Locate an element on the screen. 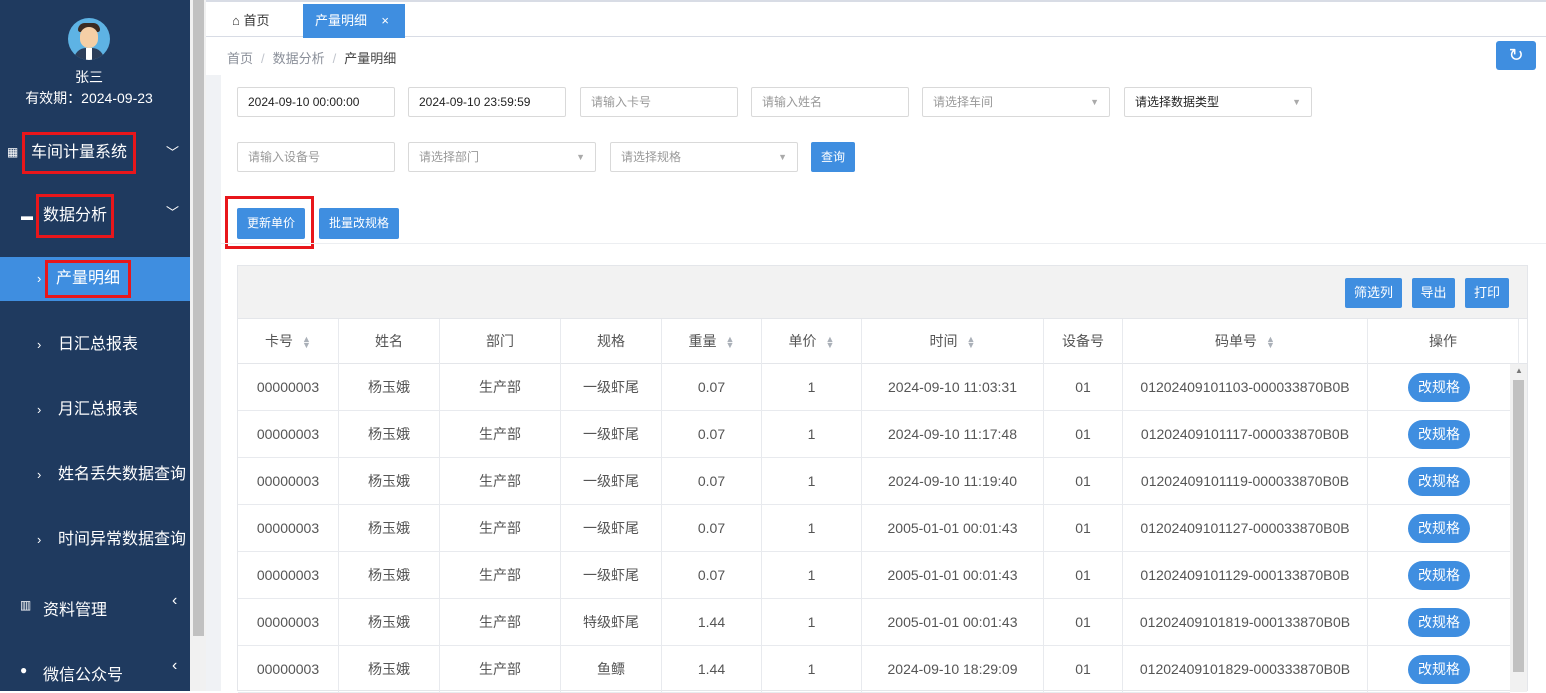  avatar-shirt is located at coordinates (89, 54).